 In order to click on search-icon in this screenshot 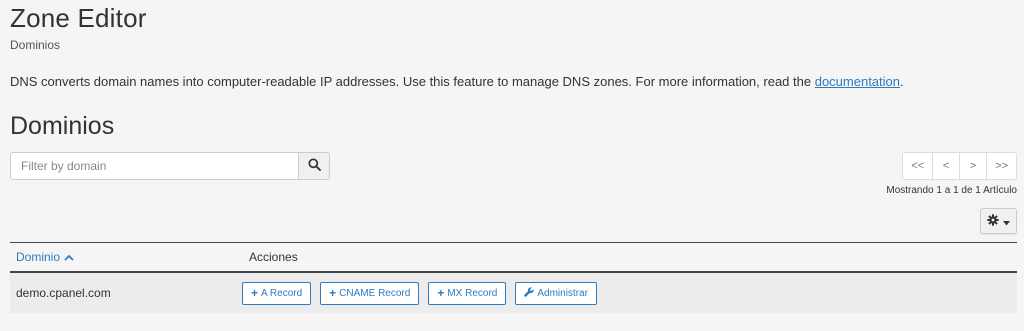, I will do `click(314, 166)`.